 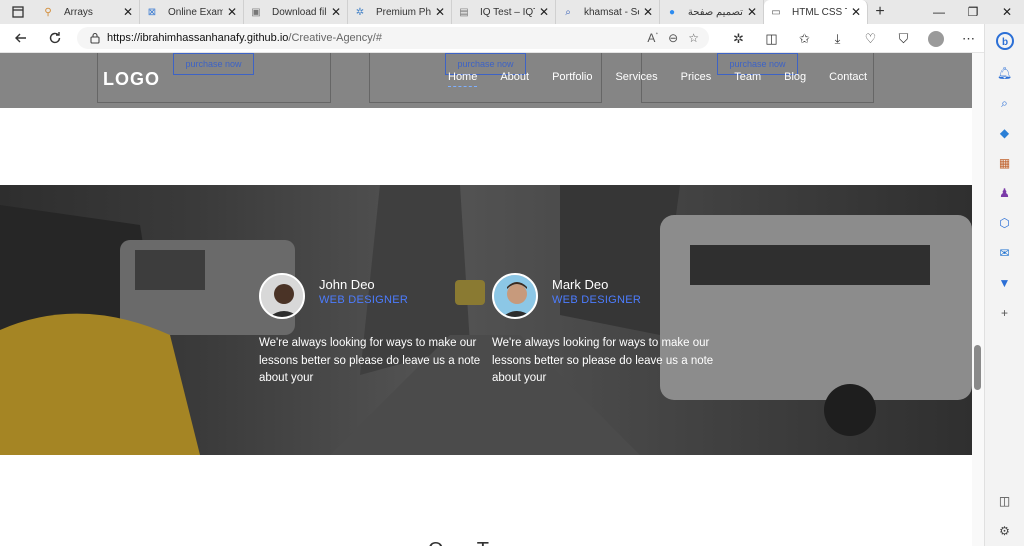 What do you see at coordinates (738, 39) in the screenshot?
I see `extensions-icon: ✲` at bounding box center [738, 39].